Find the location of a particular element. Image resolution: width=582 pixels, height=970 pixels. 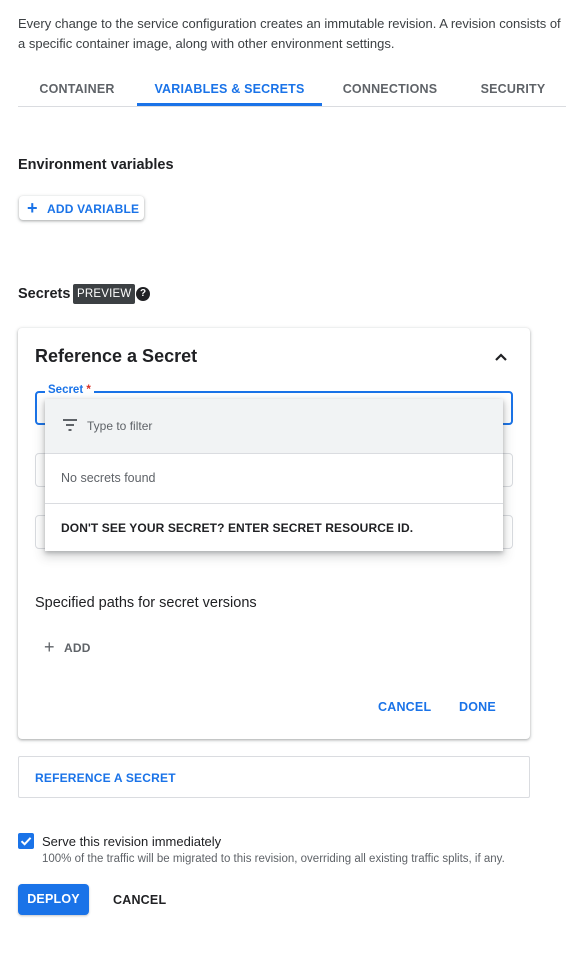

filter-placeholder: Type to filter is located at coordinates (120, 426).